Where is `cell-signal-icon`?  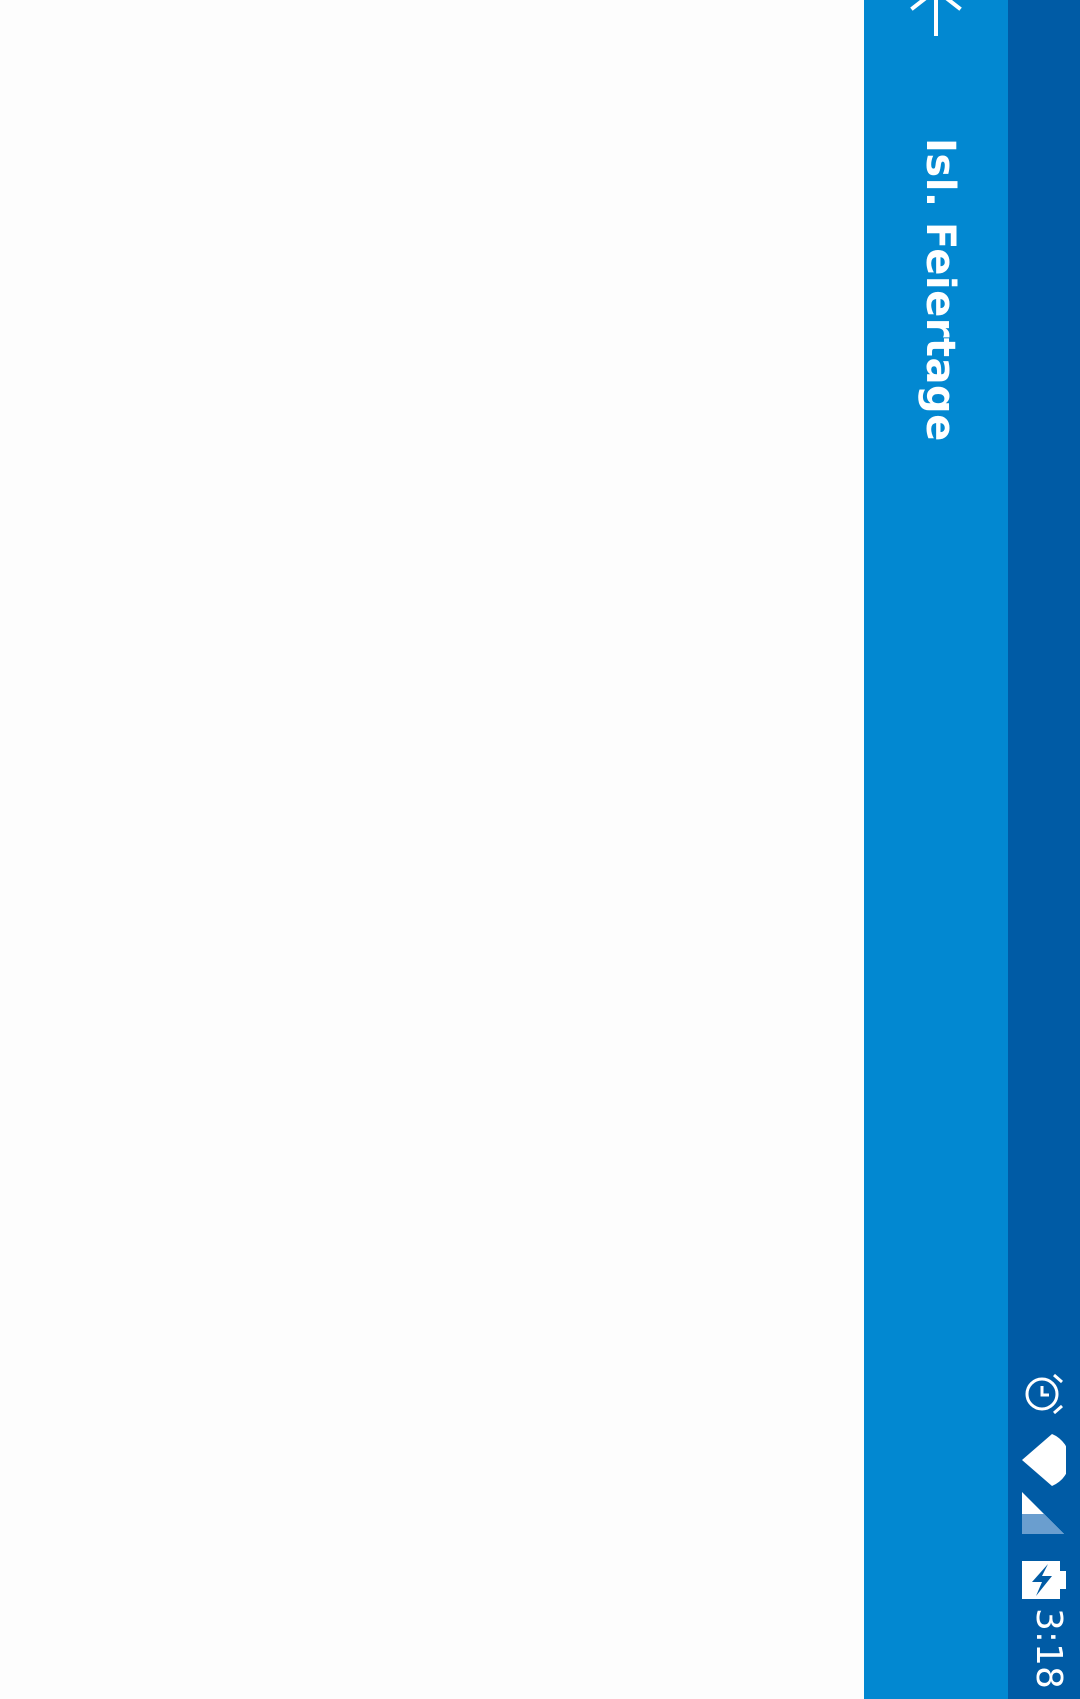 cell-signal-icon is located at coordinates (1044, 1514).